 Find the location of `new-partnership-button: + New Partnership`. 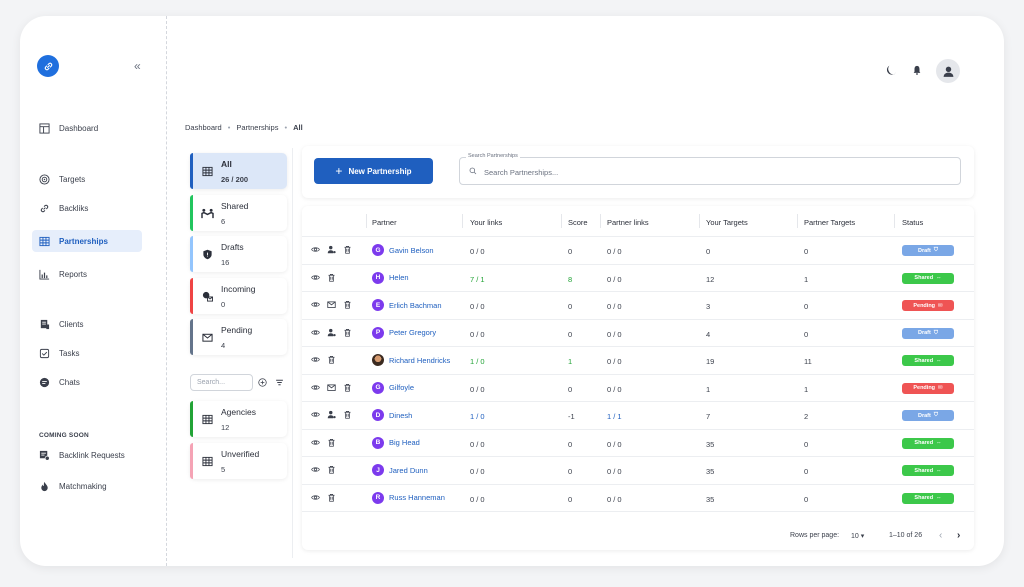

new-partnership-button: + New Partnership is located at coordinates (373, 171).